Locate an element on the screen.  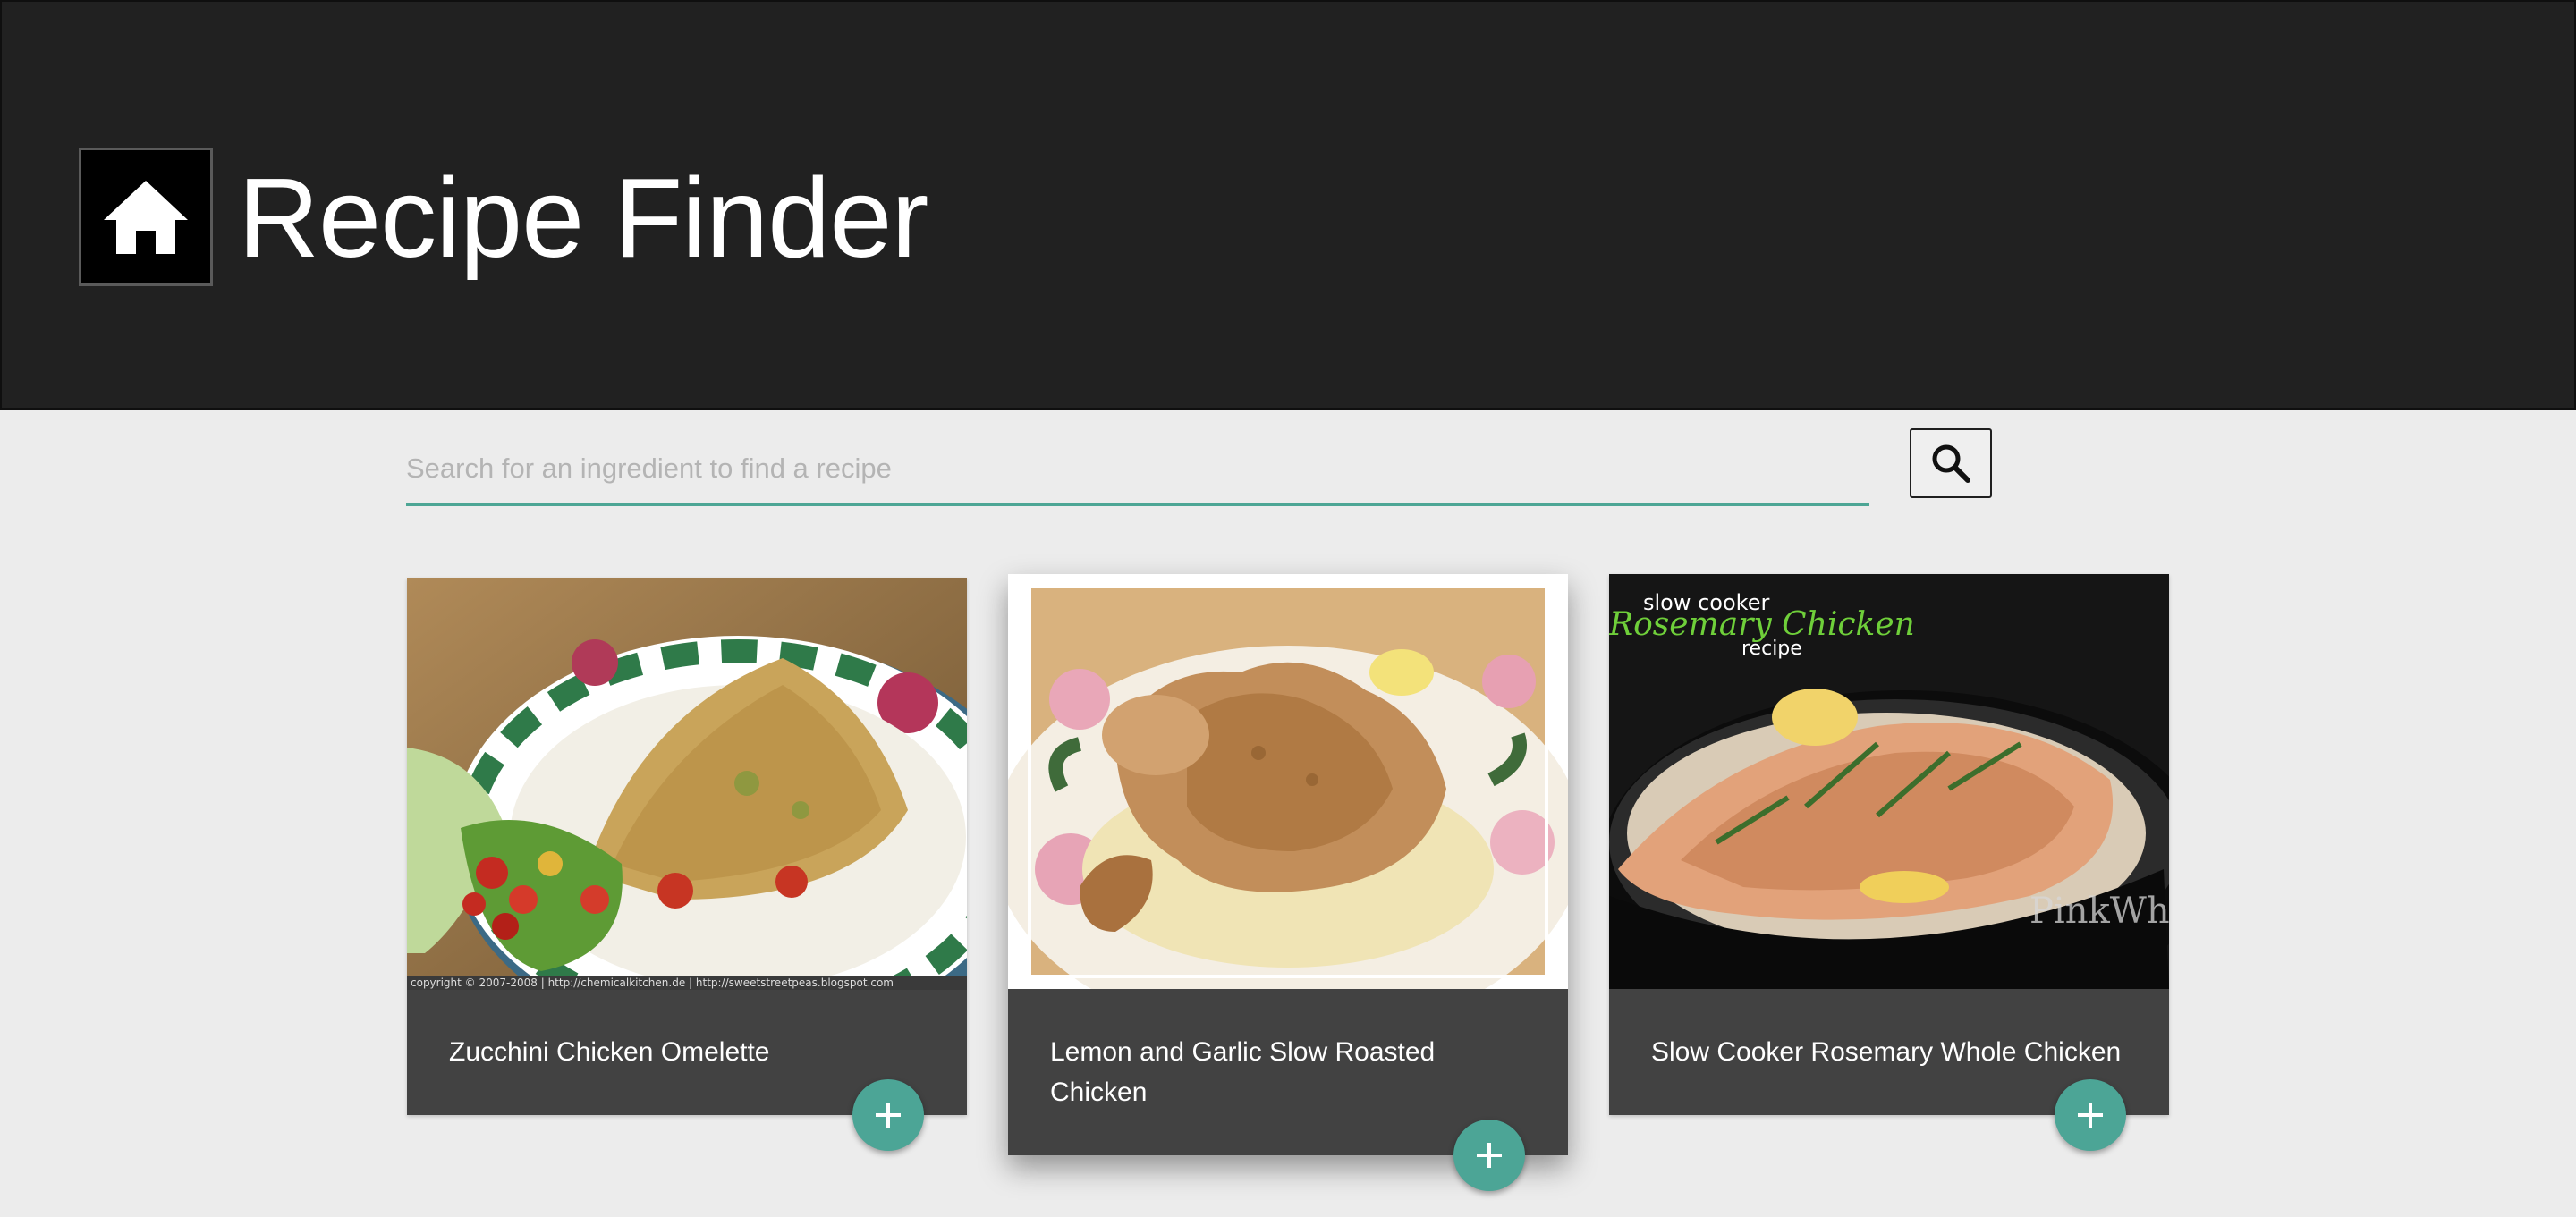
recipe-title: Zucchini Chicken Omelette is located at coordinates (609, 1052).